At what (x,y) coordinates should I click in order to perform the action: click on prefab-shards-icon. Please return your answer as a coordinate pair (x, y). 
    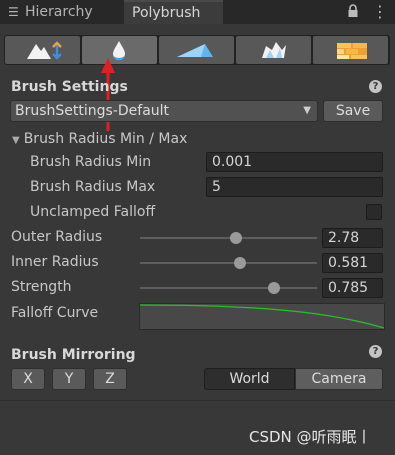
    Looking at the image, I should click on (274, 50).